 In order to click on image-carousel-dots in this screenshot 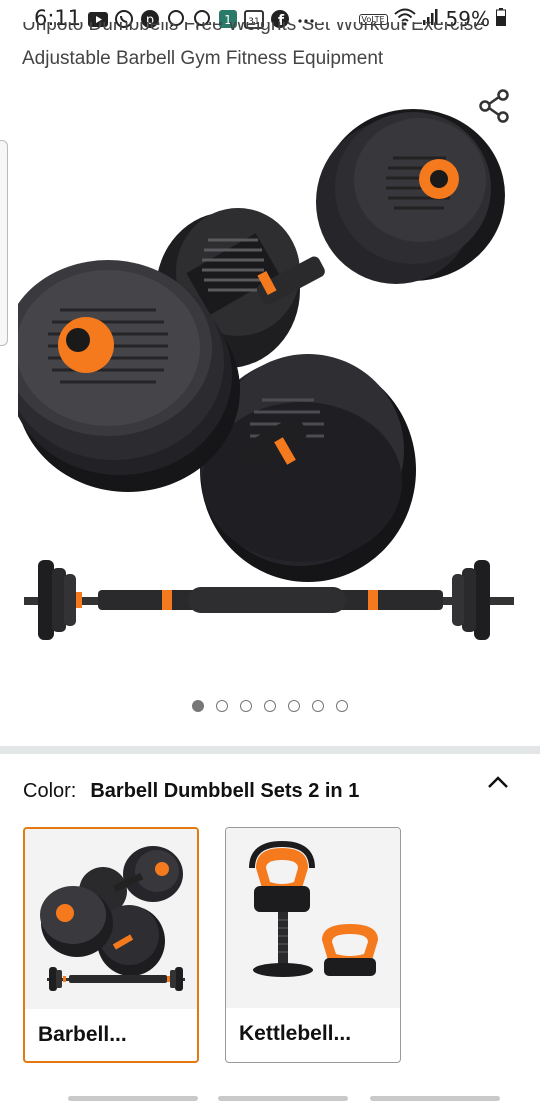, I will do `click(270, 706)`.